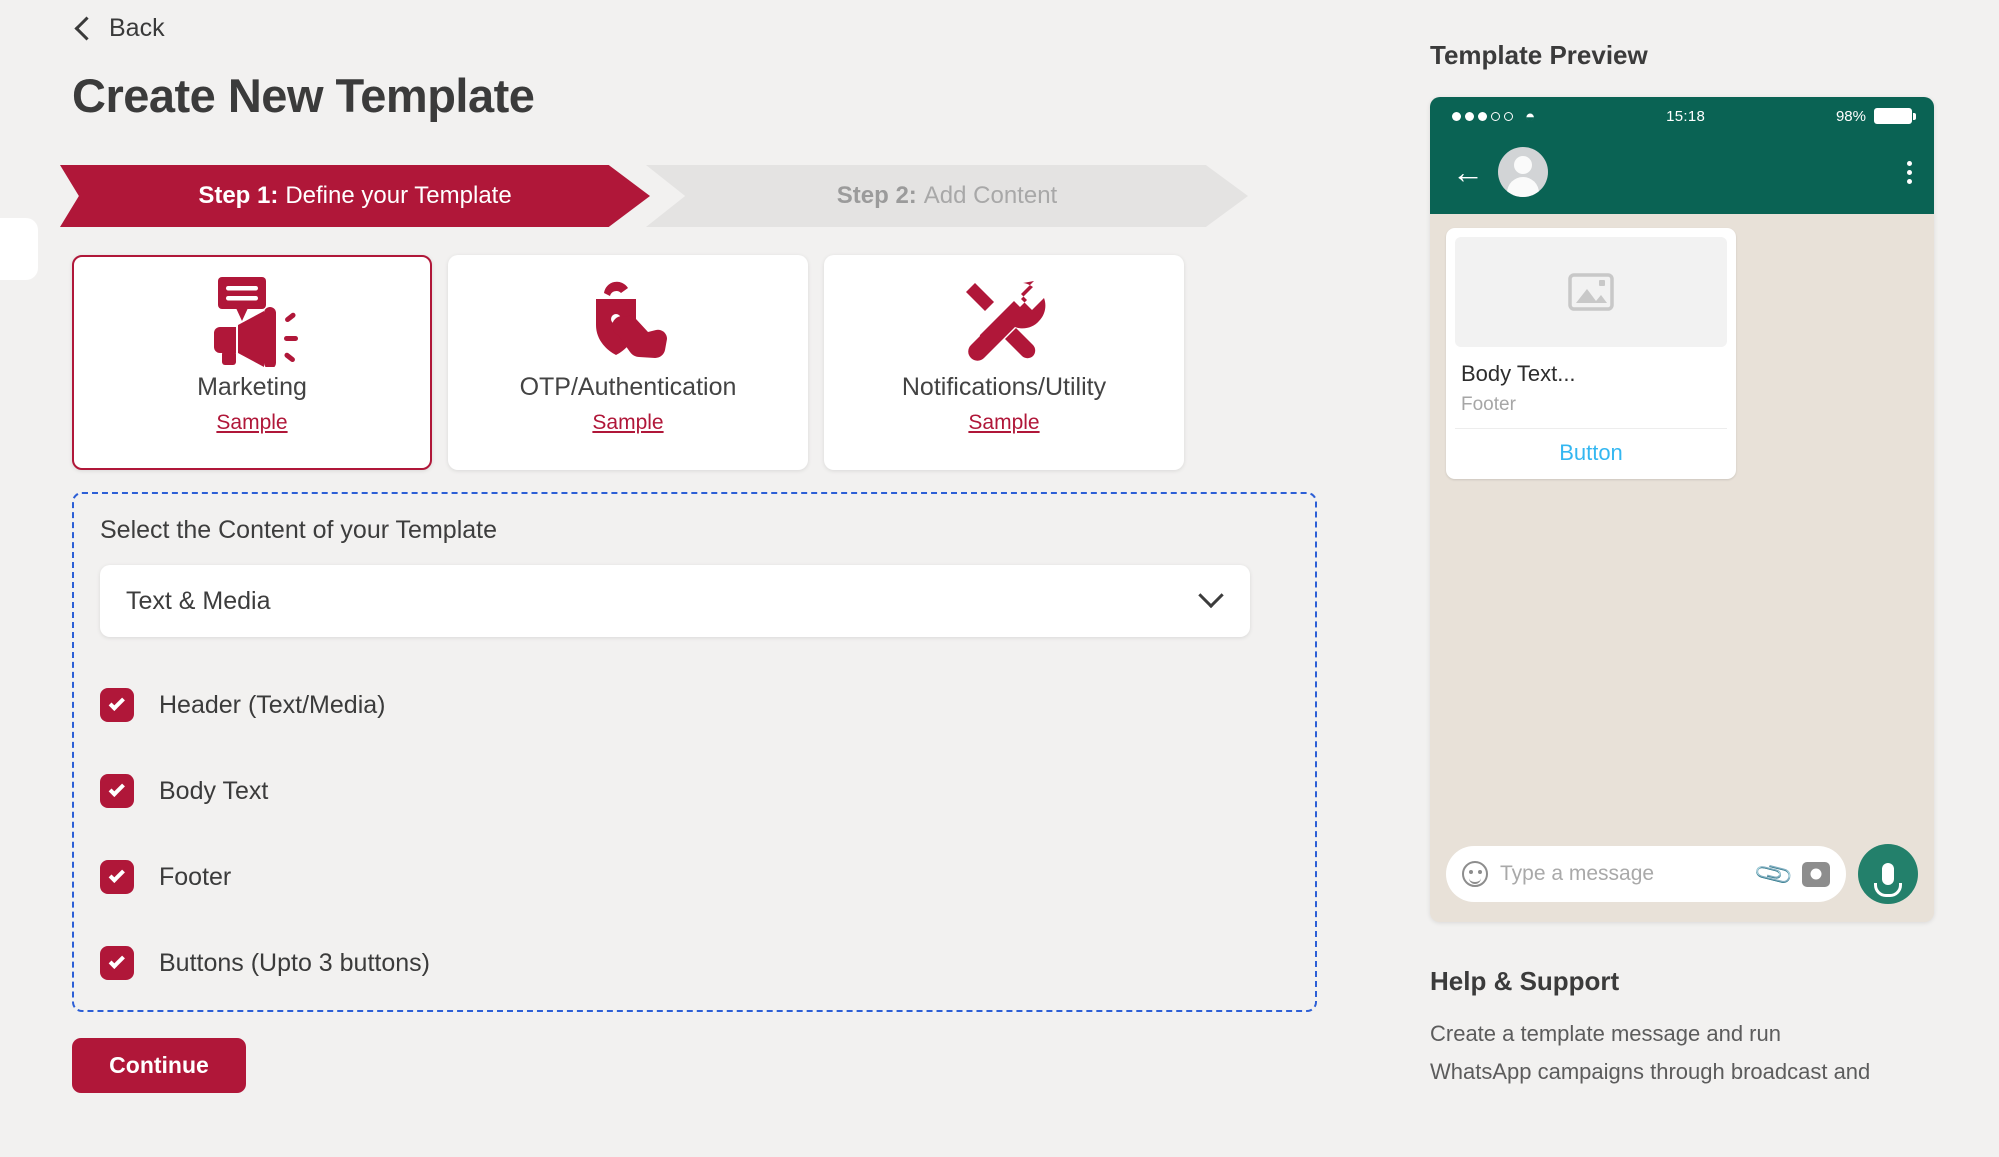 Image resolution: width=1999 pixels, height=1157 pixels. Describe the element at coordinates (1816, 874) in the screenshot. I see `camera-icon` at that location.